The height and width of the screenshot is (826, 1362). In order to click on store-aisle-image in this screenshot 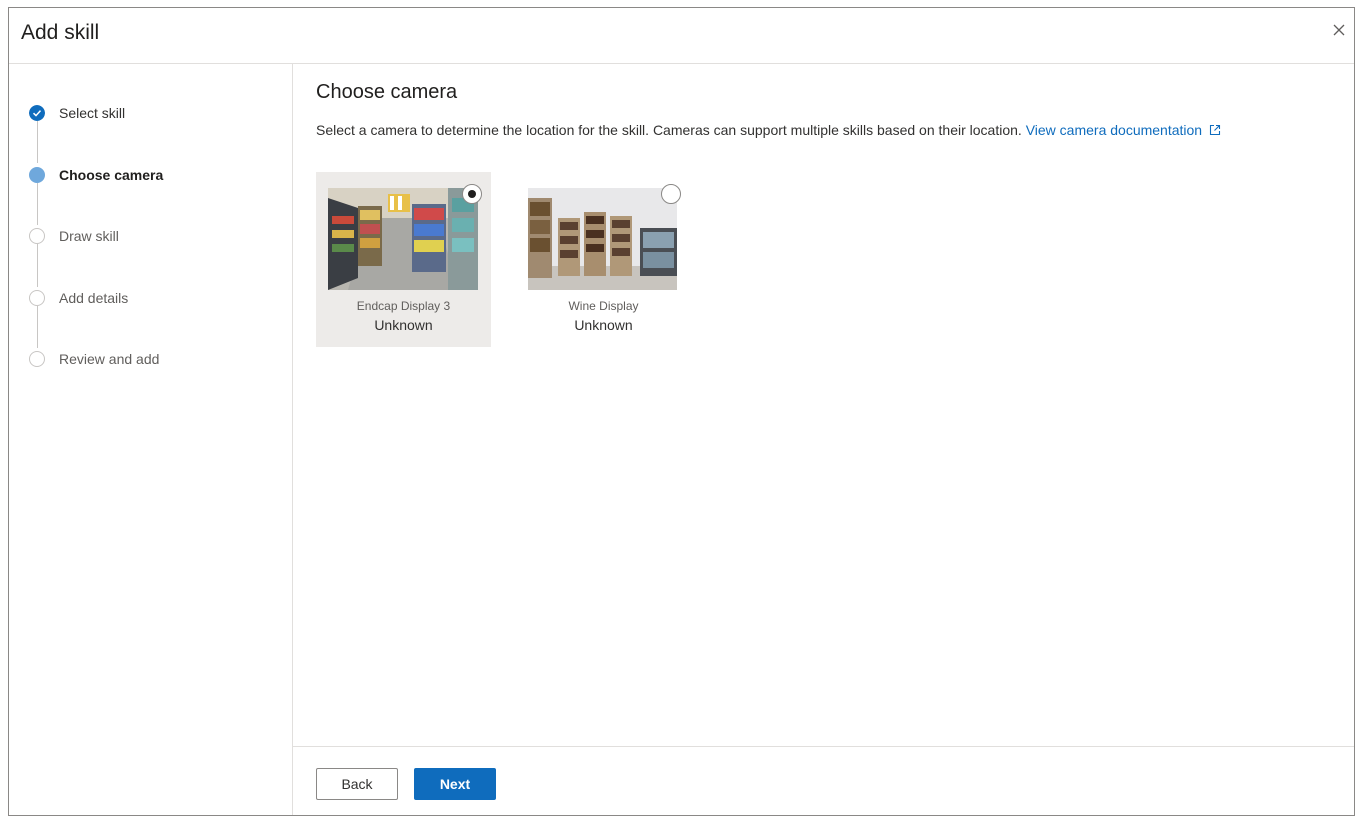, I will do `click(403, 239)`.